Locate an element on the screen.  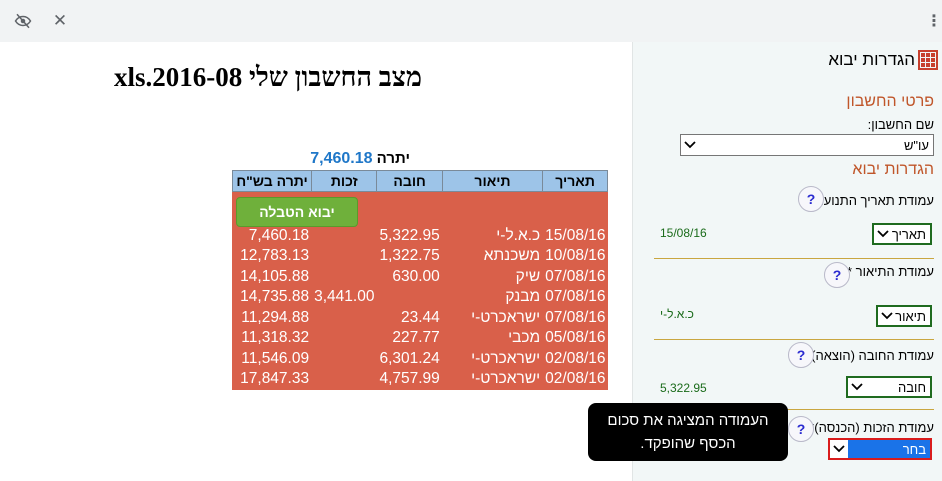
cell-debit: 630.00 is located at coordinates (409, 276).